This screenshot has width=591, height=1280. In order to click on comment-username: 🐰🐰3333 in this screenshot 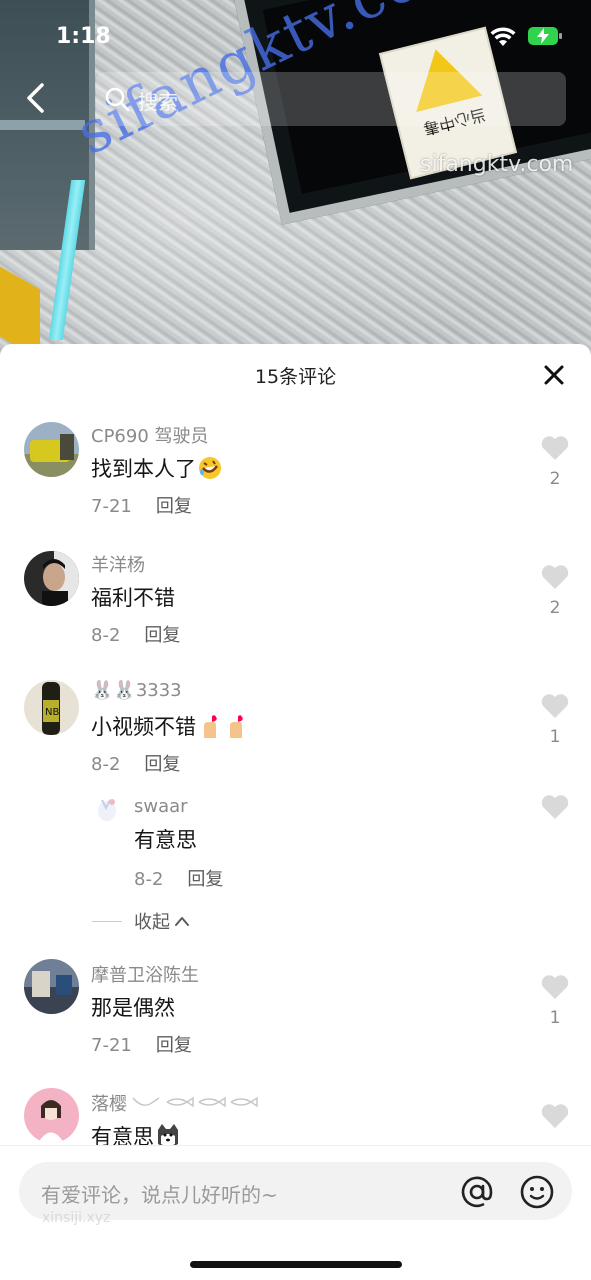, I will do `click(136, 690)`.